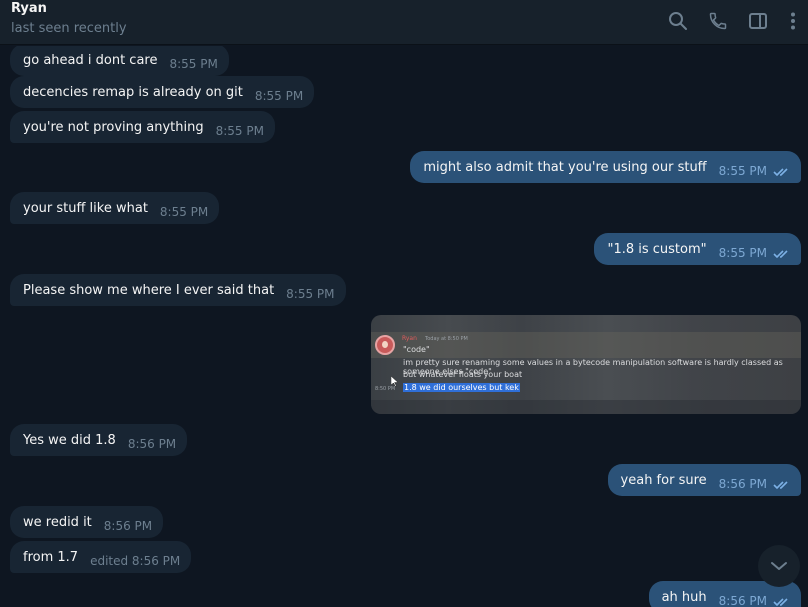  Describe the element at coordinates (149, 290) in the screenshot. I see `message-text: Please show me where I ever said that` at that location.